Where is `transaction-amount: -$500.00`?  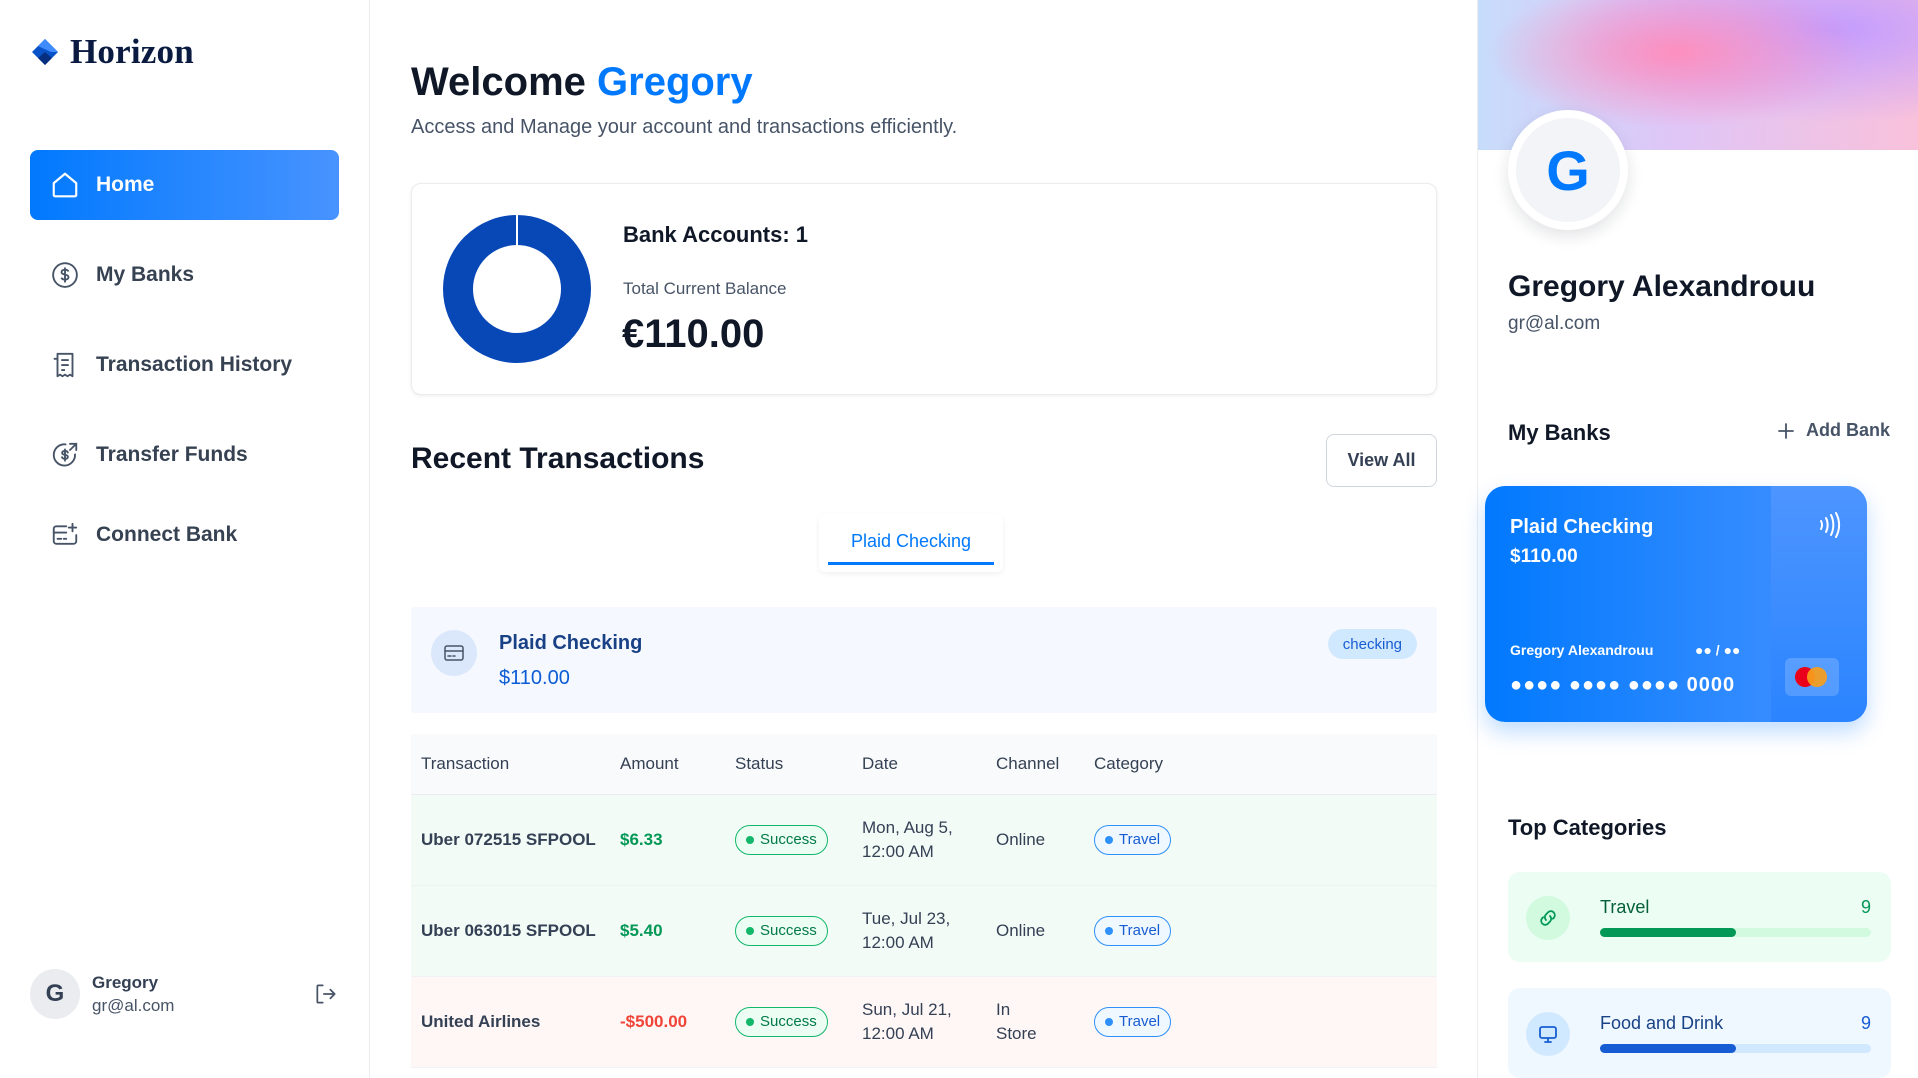
transaction-amount: -$500.00 is located at coordinates (667, 1022).